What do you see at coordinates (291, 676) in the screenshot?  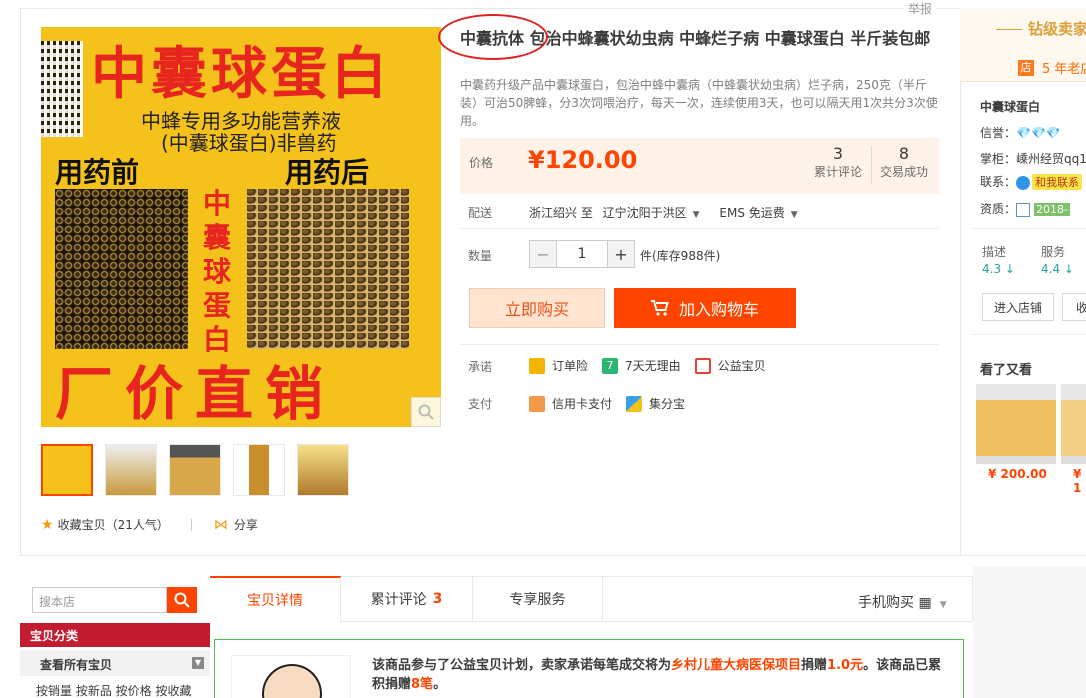 I see `charity-illustration` at bounding box center [291, 676].